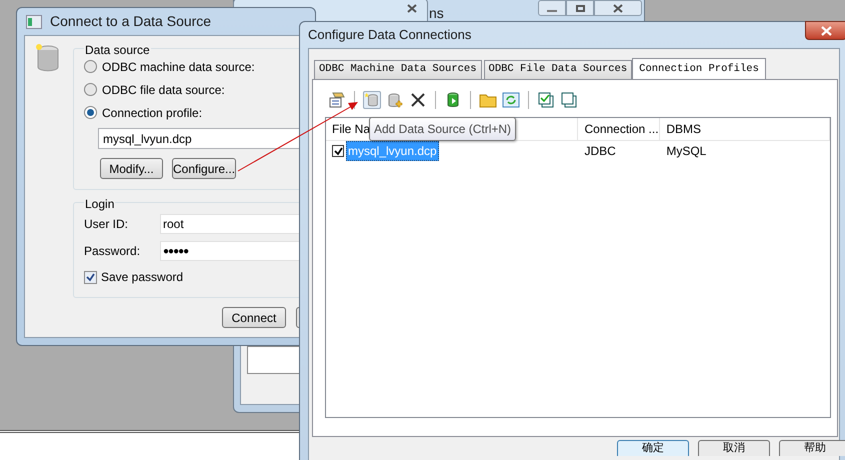  What do you see at coordinates (442, 129) in the screenshot?
I see `tooltip: Add Data Source (Ctrl+N)` at bounding box center [442, 129].